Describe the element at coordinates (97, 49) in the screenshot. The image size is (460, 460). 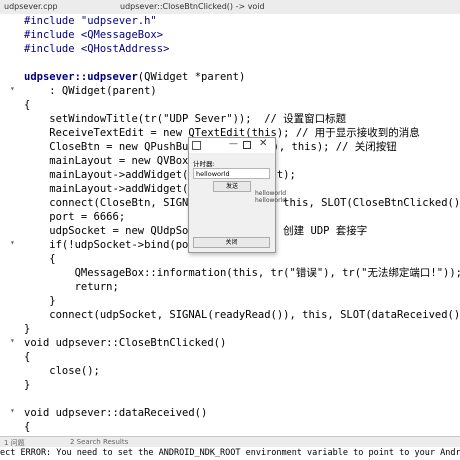
I see `code-line: #include <QHostAddress>` at that location.